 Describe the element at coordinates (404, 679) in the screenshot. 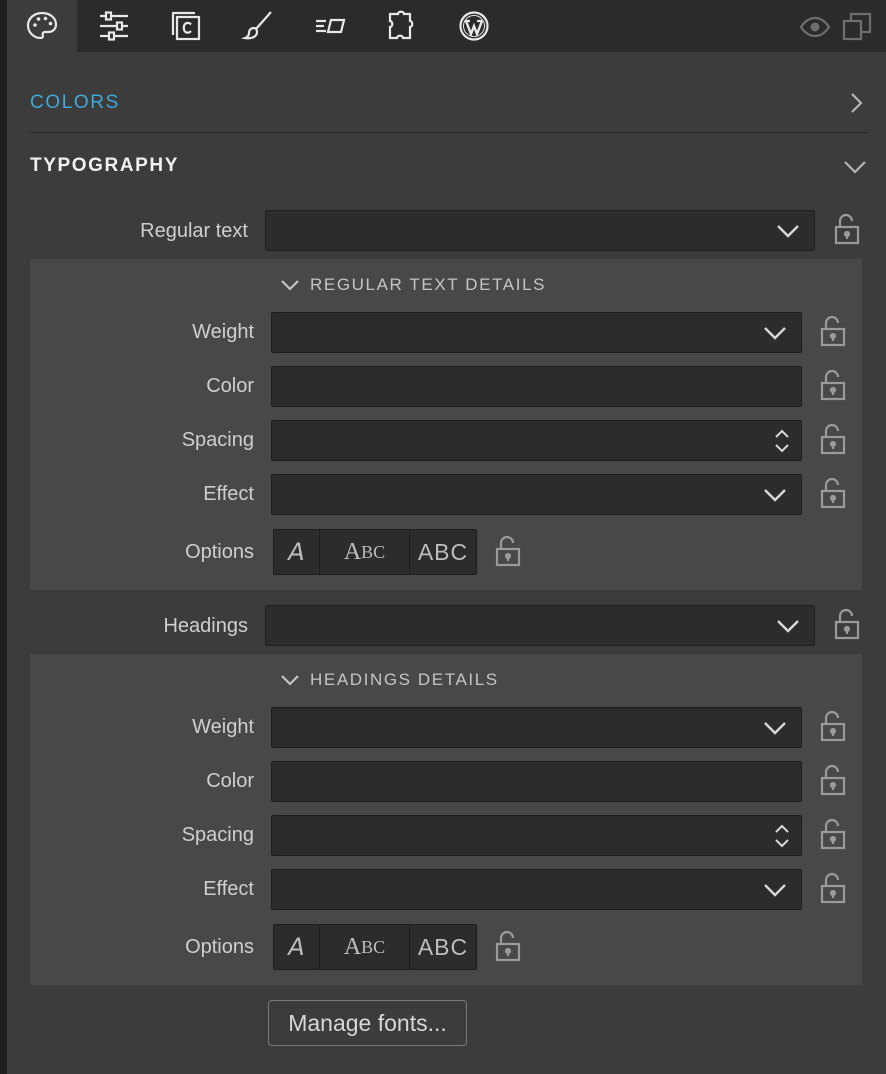

I see `details-title: HEADINGS DETAILS` at that location.